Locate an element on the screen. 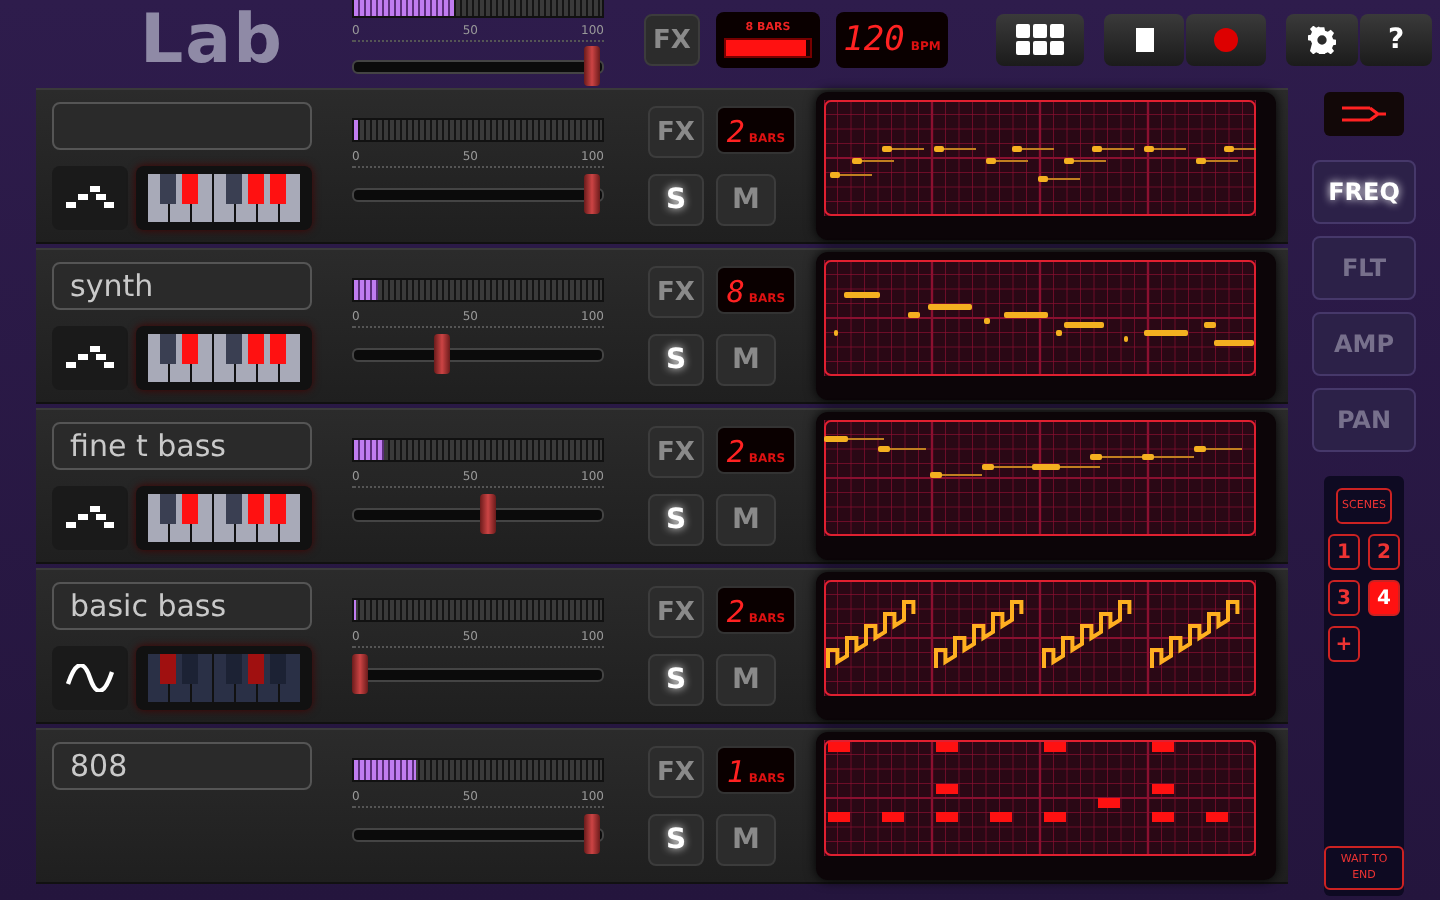 The image size is (1440, 900). sine-wave-icon is located at coordinates (90, 678).